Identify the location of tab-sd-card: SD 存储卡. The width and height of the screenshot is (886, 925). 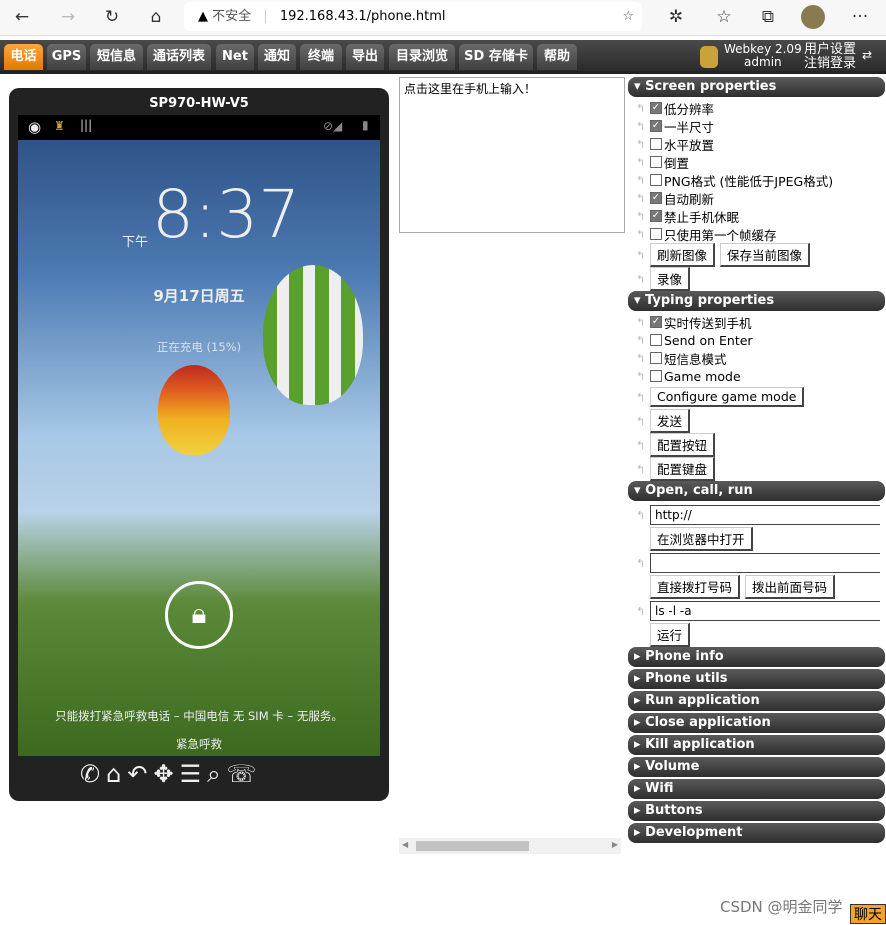
(496, 57).